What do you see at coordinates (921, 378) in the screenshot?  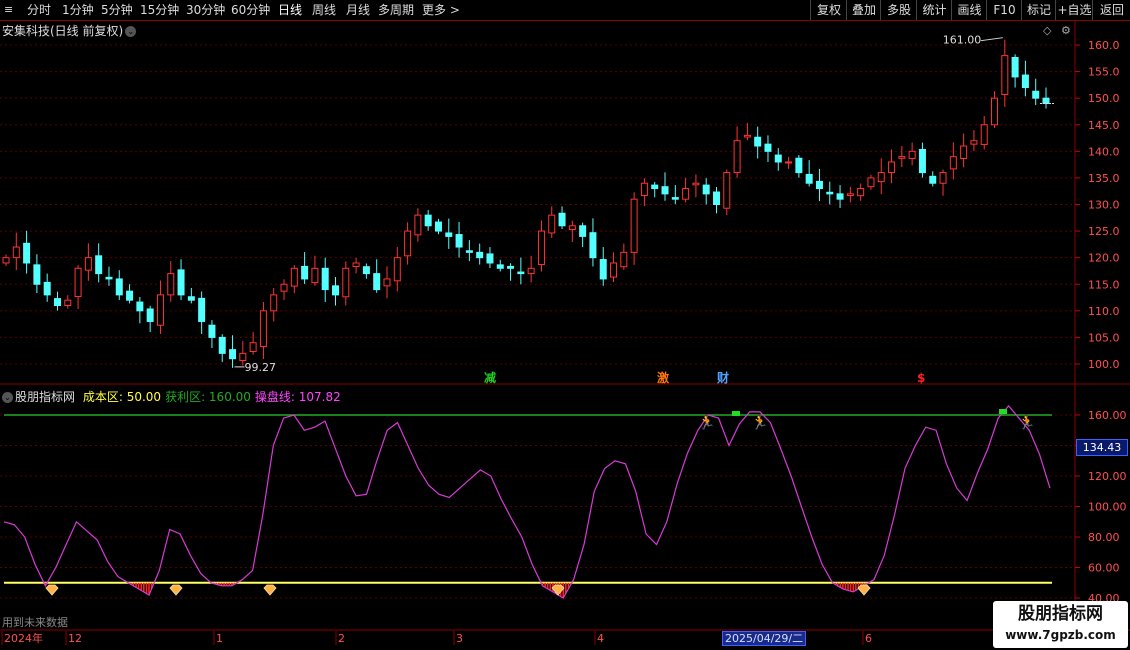 I see `event-marker-3: $` at bounding box center [921, 378].